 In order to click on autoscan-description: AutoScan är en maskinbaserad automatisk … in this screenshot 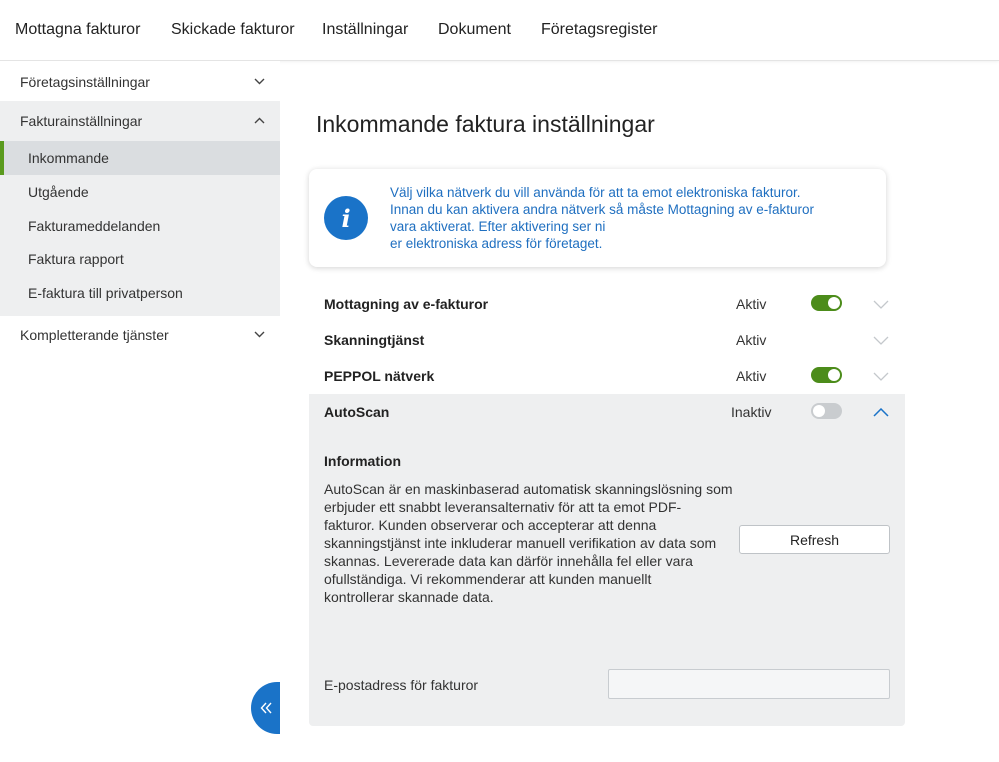, I will do `click(534, 543)`.